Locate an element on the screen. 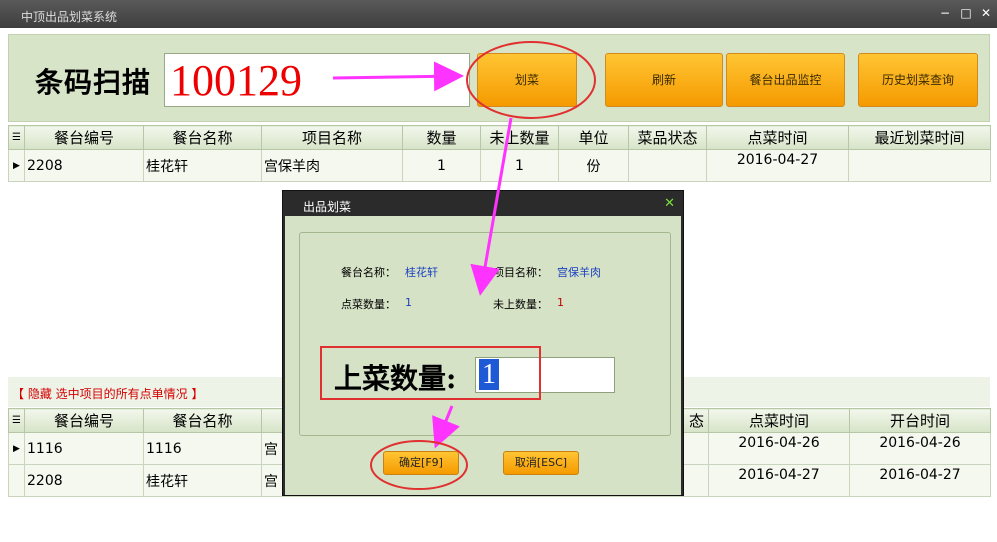  hide-orders-toggle: 【 隐藏 选中项目的所有点单情况 】 is located at coordinates (107, 393).